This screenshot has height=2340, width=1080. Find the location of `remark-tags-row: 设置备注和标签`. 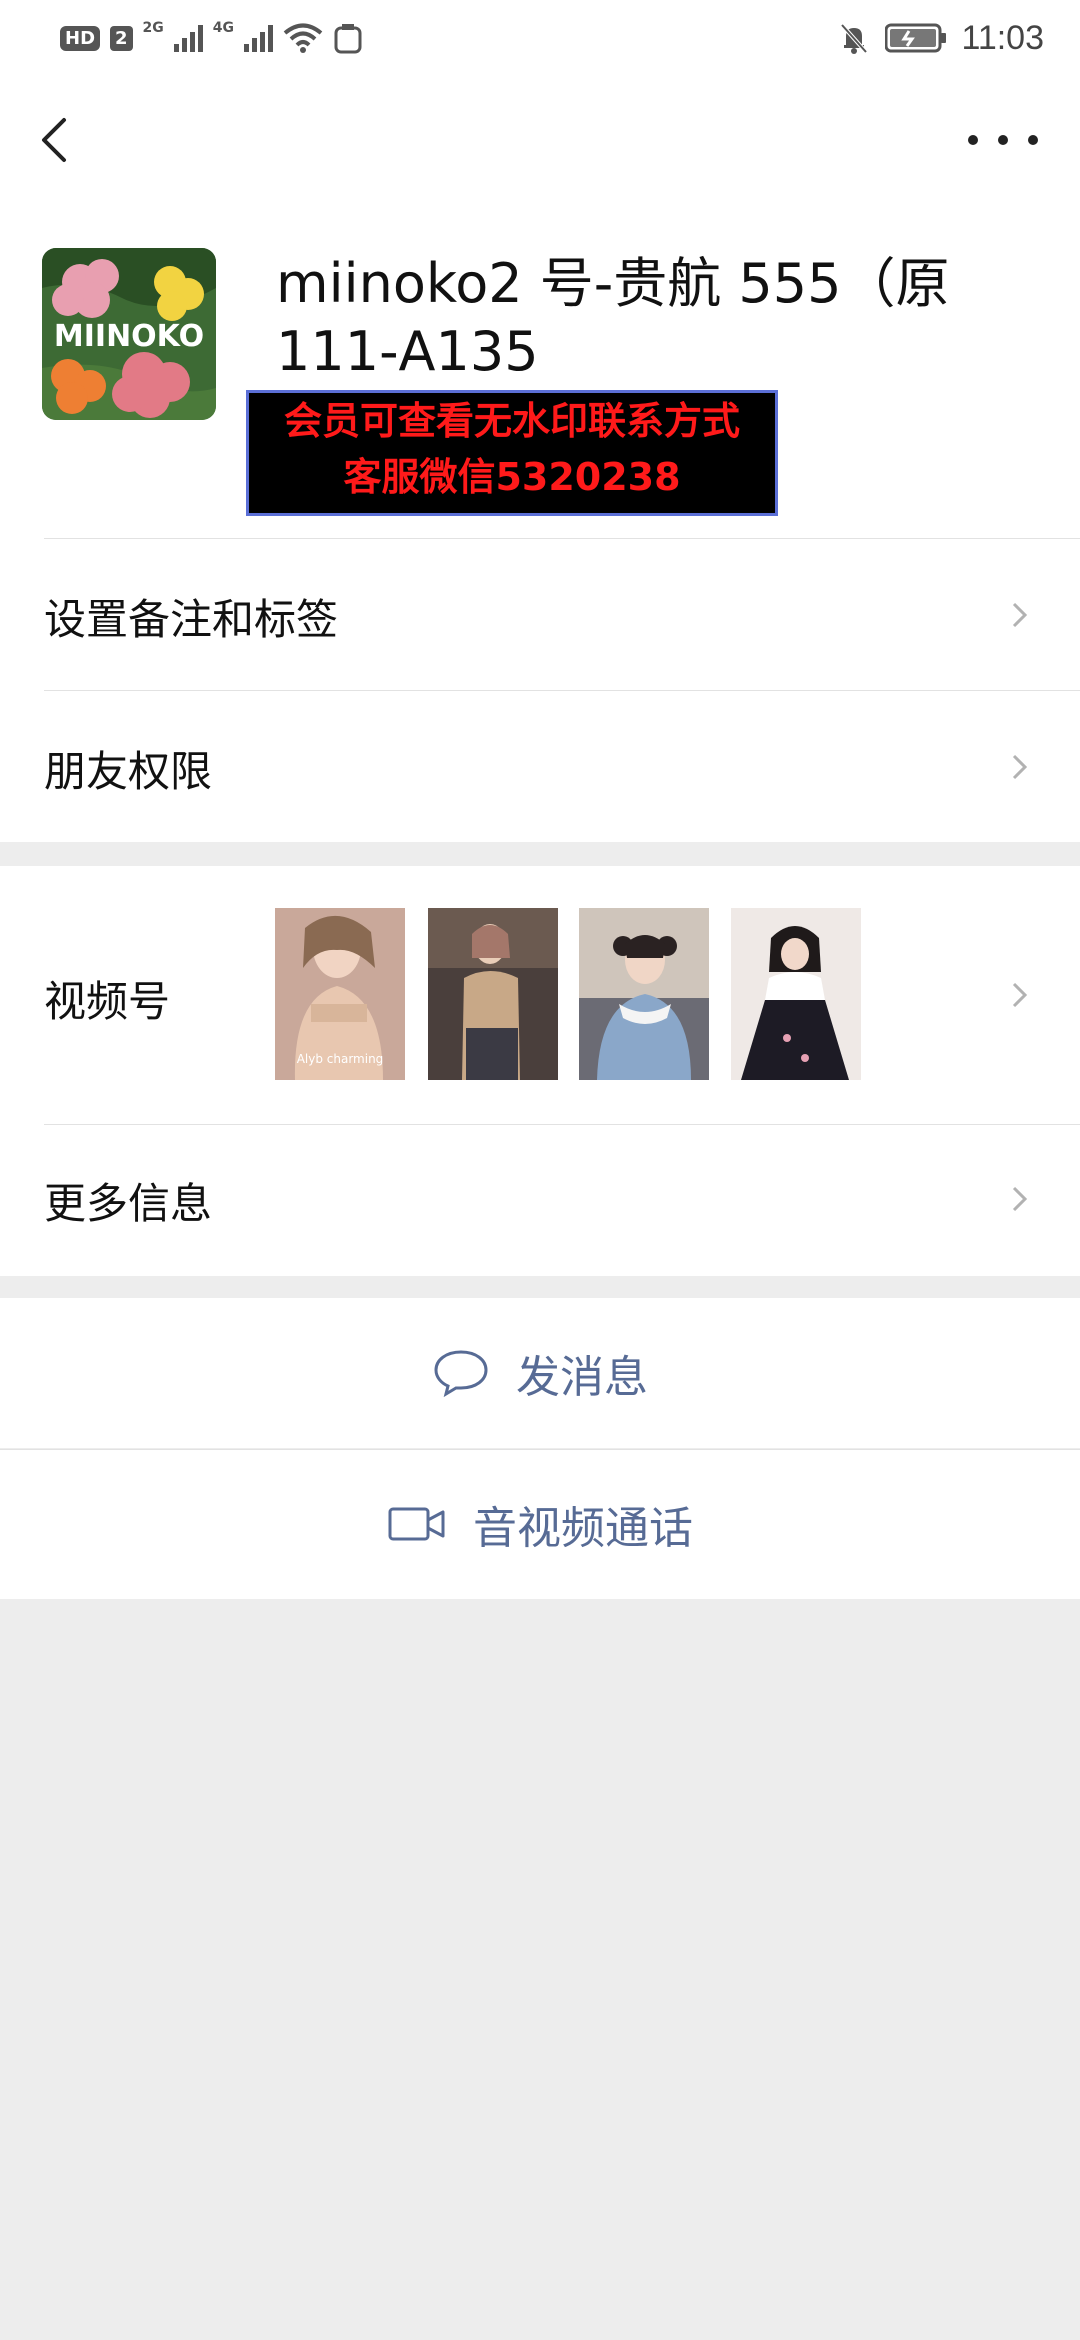

remark-tags-row: 设置备注和标签 is located at coordinates (540, 614).